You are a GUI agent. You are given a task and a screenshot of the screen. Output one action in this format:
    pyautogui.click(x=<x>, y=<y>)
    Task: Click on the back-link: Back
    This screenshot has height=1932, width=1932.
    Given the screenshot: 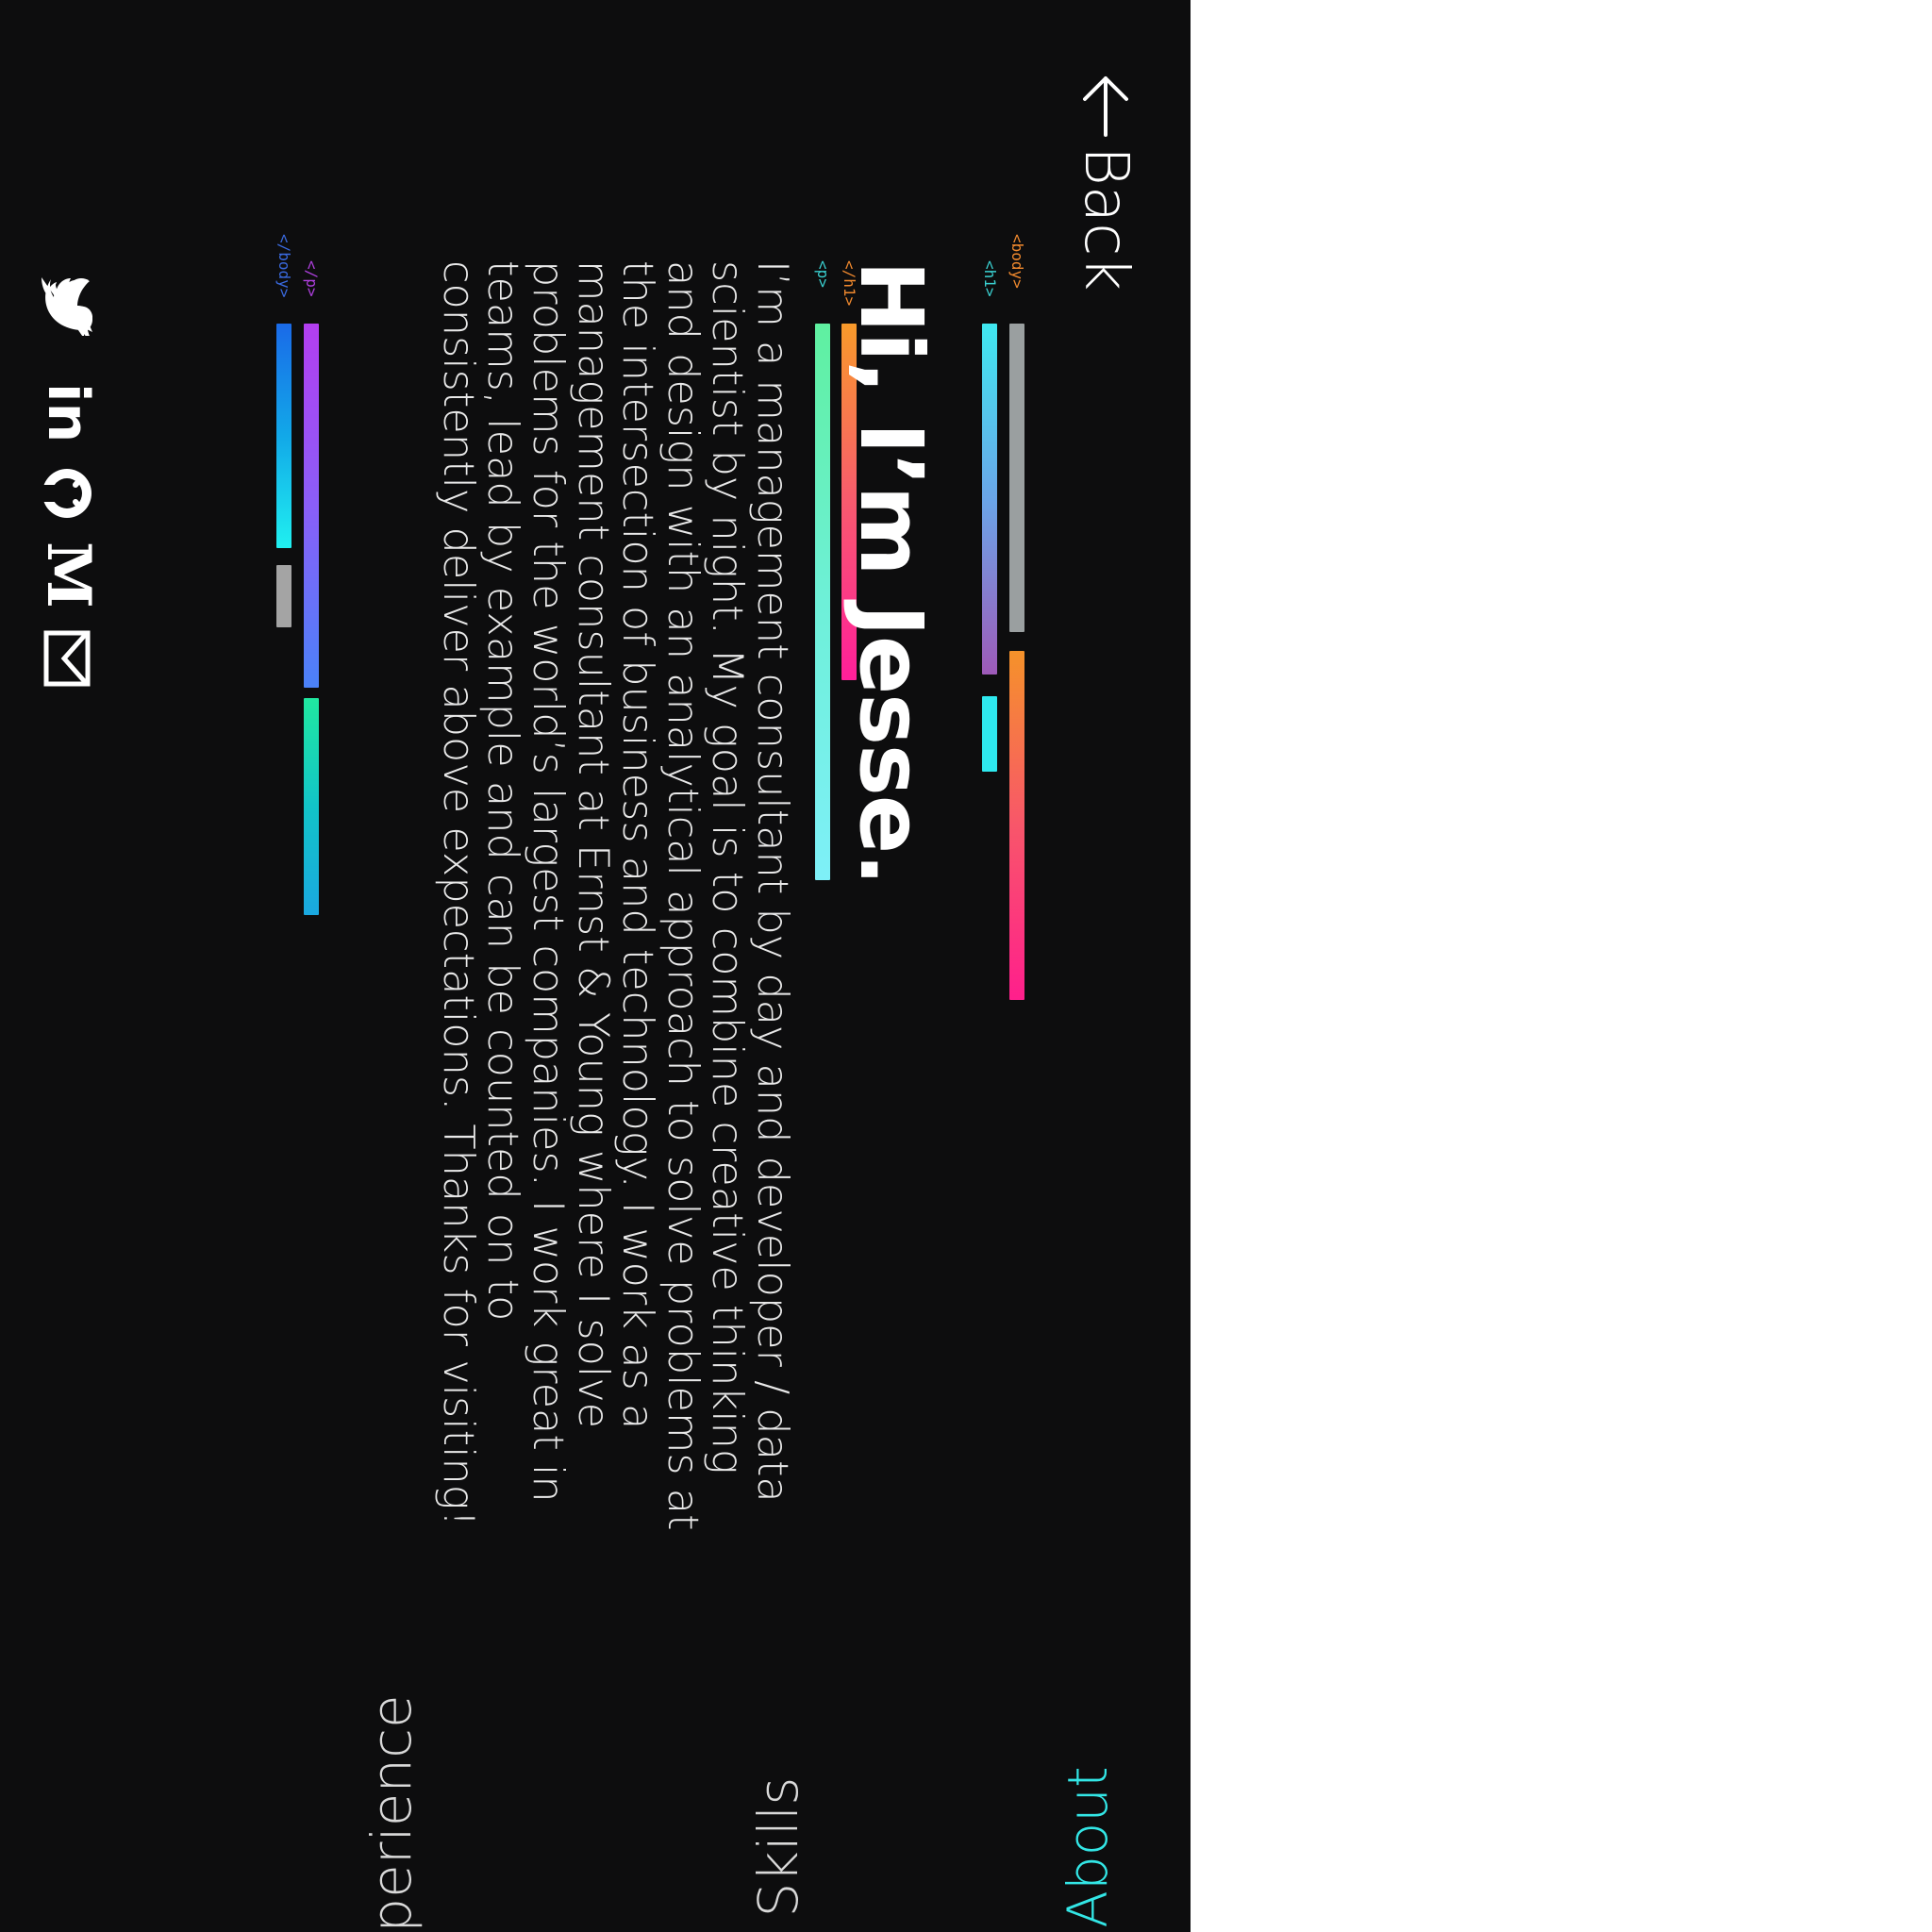 What is the action you would take?
    pyautogui.click(x=1106, y=181)
    